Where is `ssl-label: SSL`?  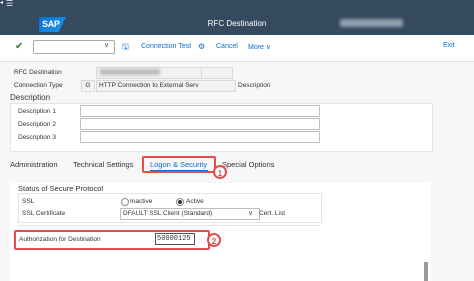 ssl-label: SSL is located at coordinates (28, 201).